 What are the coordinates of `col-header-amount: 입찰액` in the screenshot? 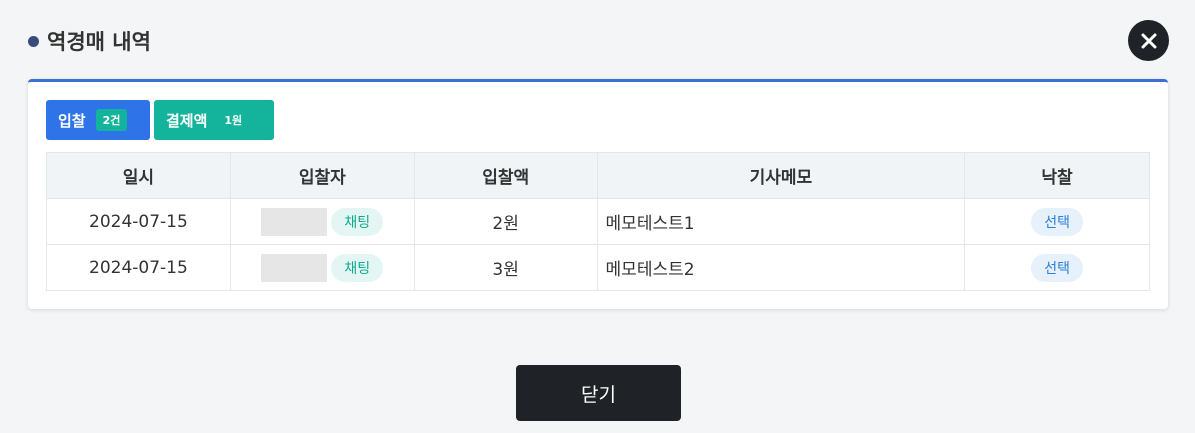 It's located at (505, 175).